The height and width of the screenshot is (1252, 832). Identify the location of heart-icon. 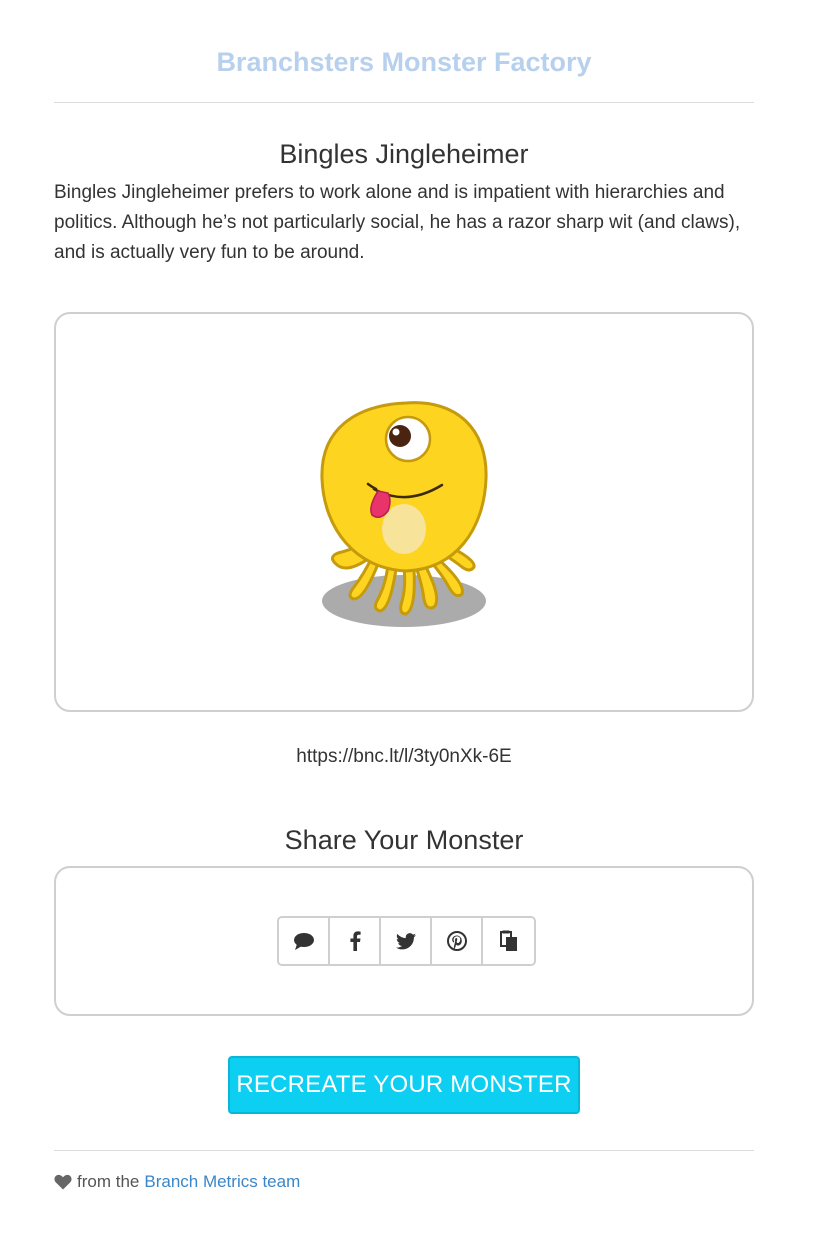
(63, 1182).